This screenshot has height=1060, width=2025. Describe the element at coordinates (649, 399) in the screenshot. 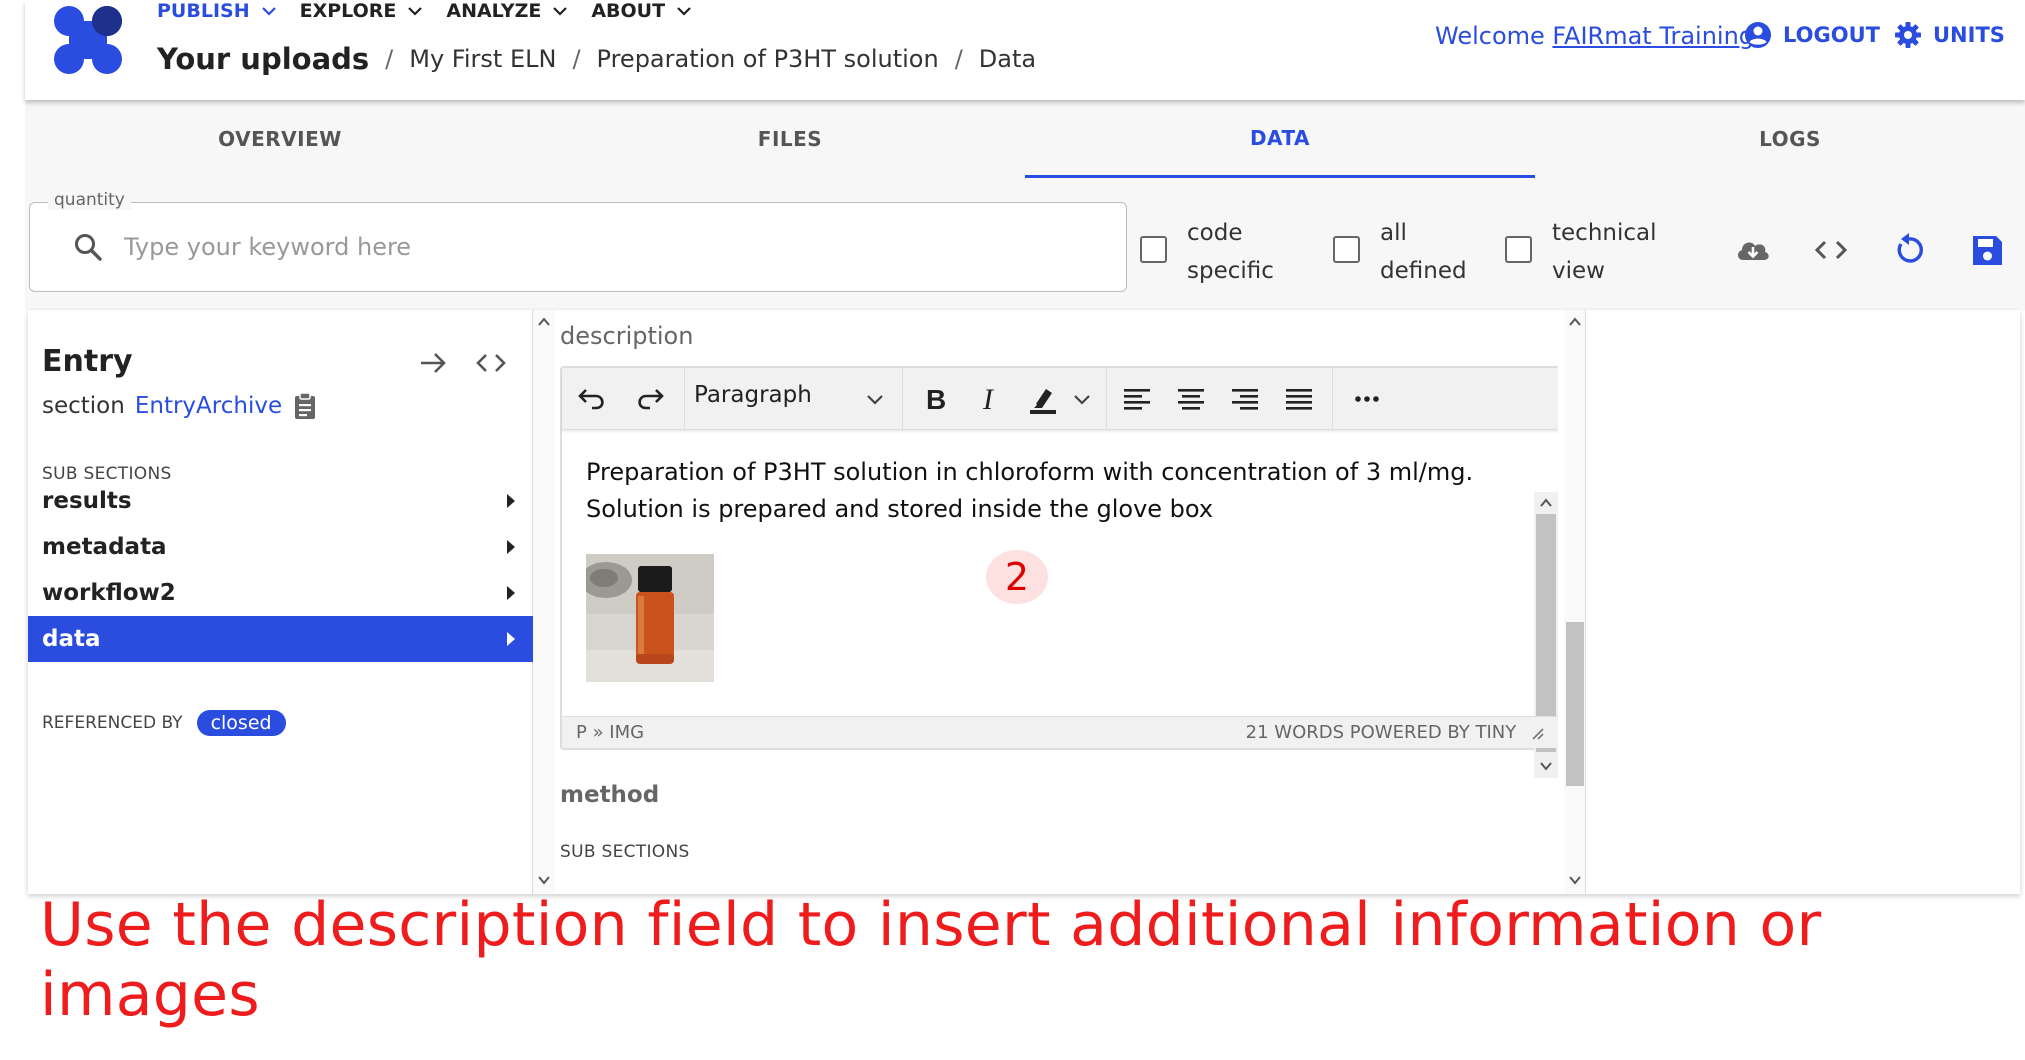

I see `redo-icon` at that location.